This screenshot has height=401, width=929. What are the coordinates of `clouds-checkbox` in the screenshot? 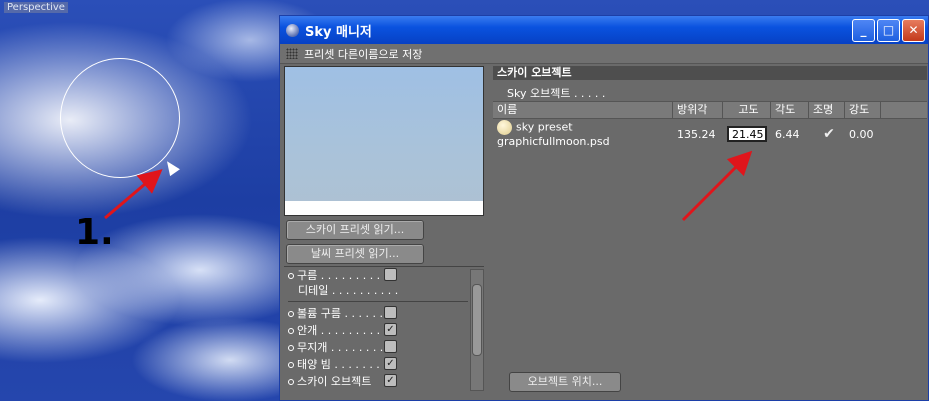 It's located at (390, 274).